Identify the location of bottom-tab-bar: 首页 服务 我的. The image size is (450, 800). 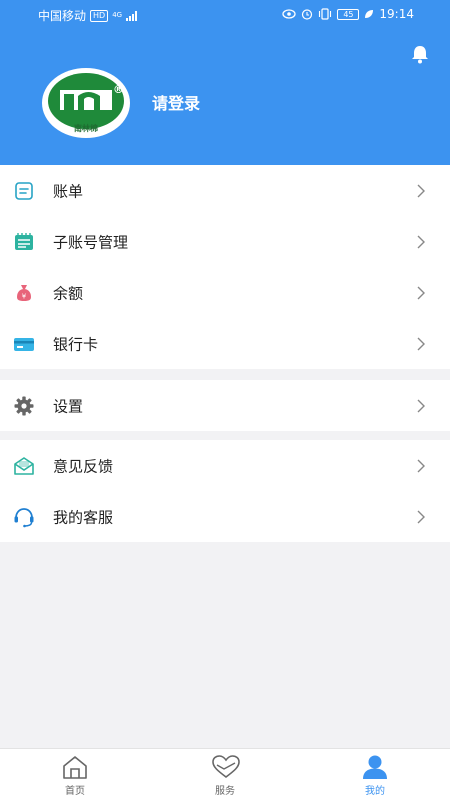
(225, 774).